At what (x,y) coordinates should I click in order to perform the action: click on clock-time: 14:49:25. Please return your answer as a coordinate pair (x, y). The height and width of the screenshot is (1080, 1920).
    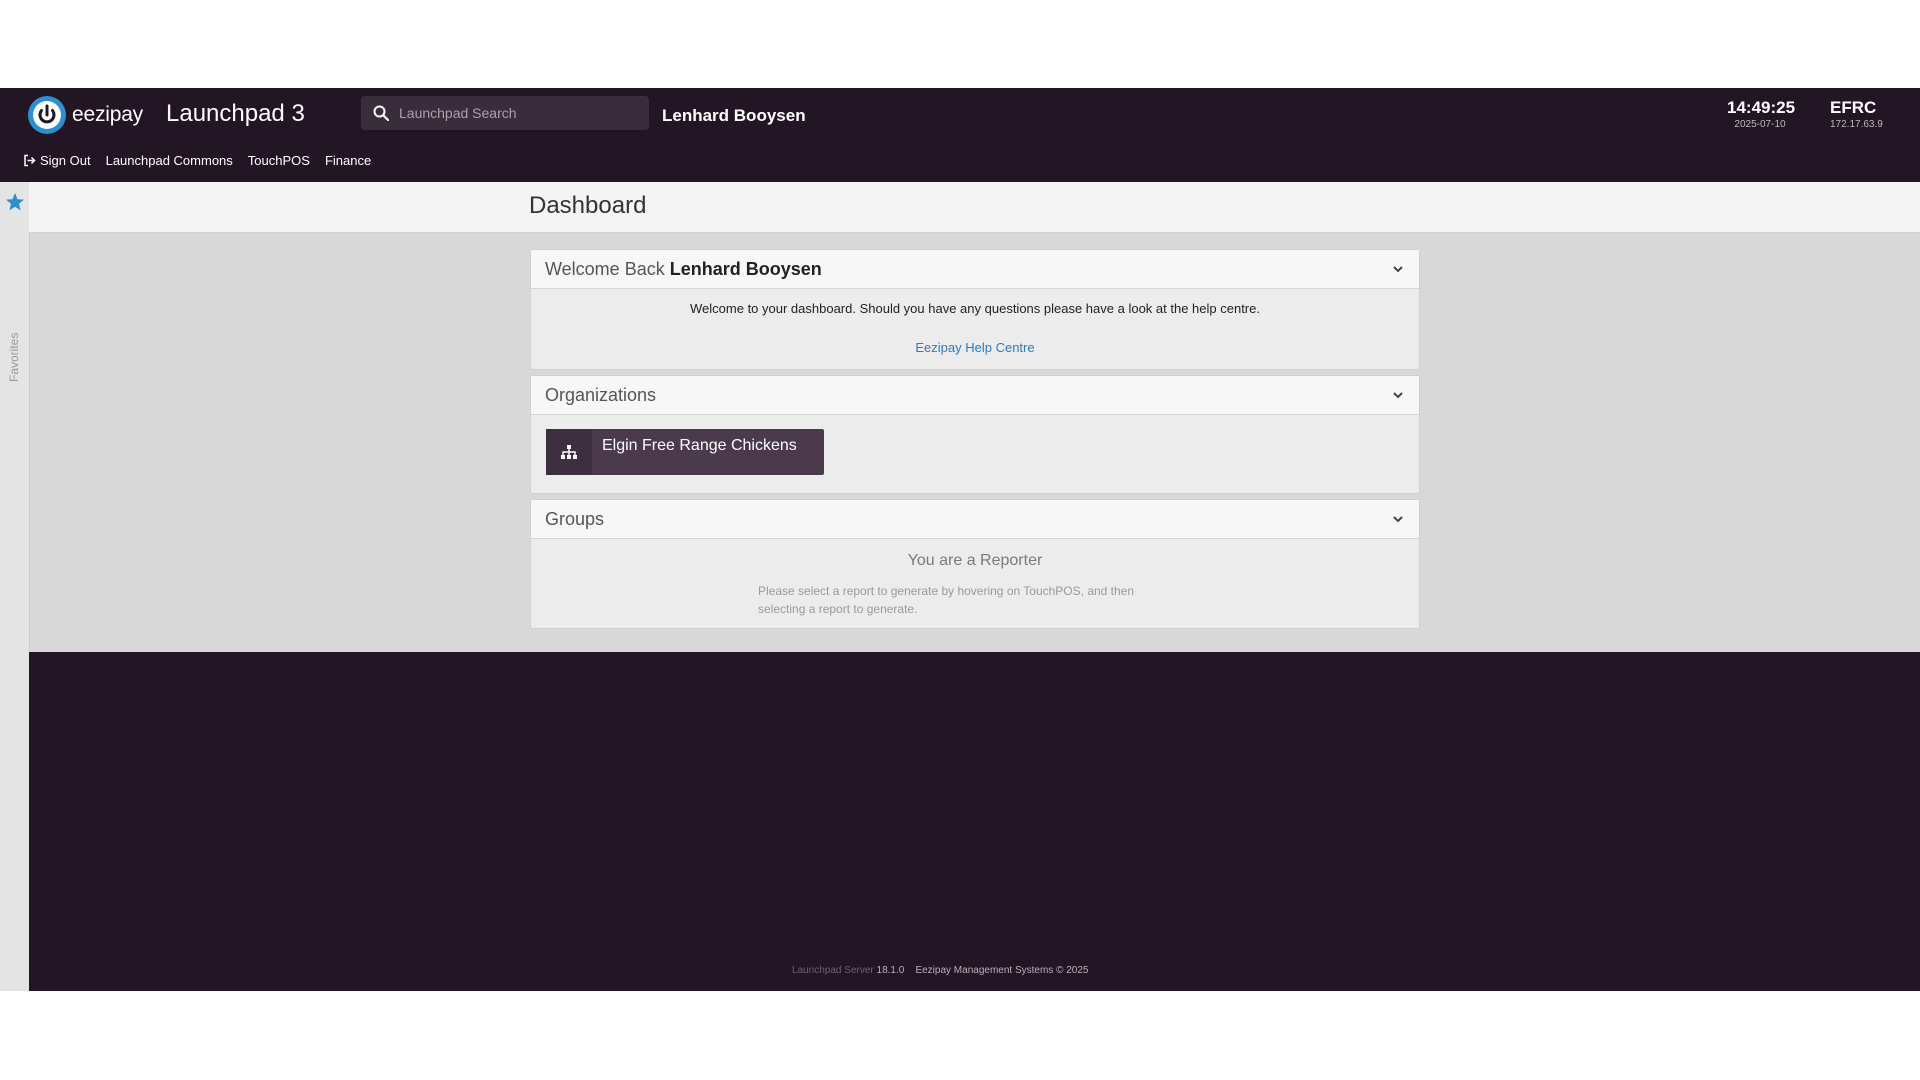
    Looking at the image, I should click on (1761, 107).